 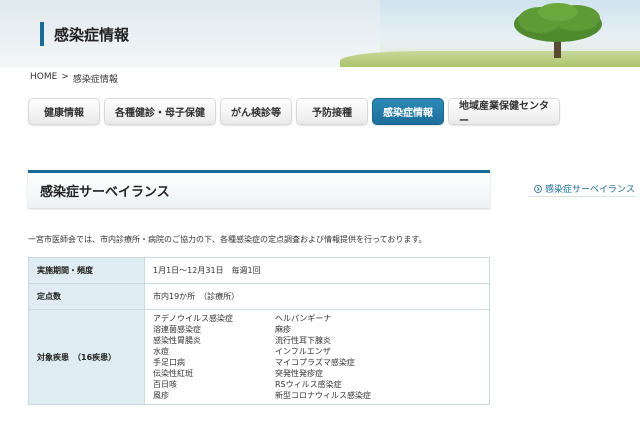 What do you see at coordinates (256, 111) in the screenshot?
I see `nav-item-cancer-screening: がん検診等` at bounding box center [256, 111].